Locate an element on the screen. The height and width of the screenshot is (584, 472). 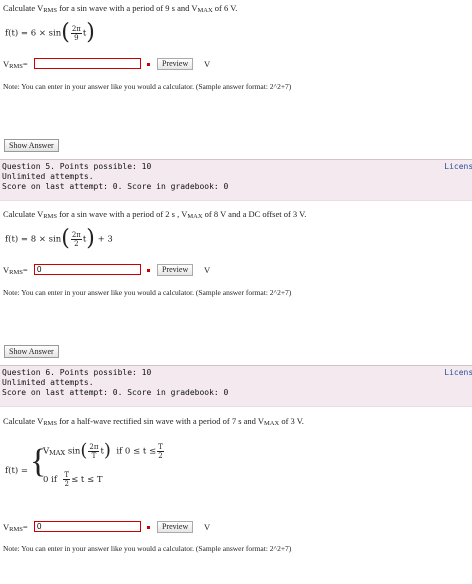
q4-paren-close: ) is located at coordinates (90, 32).